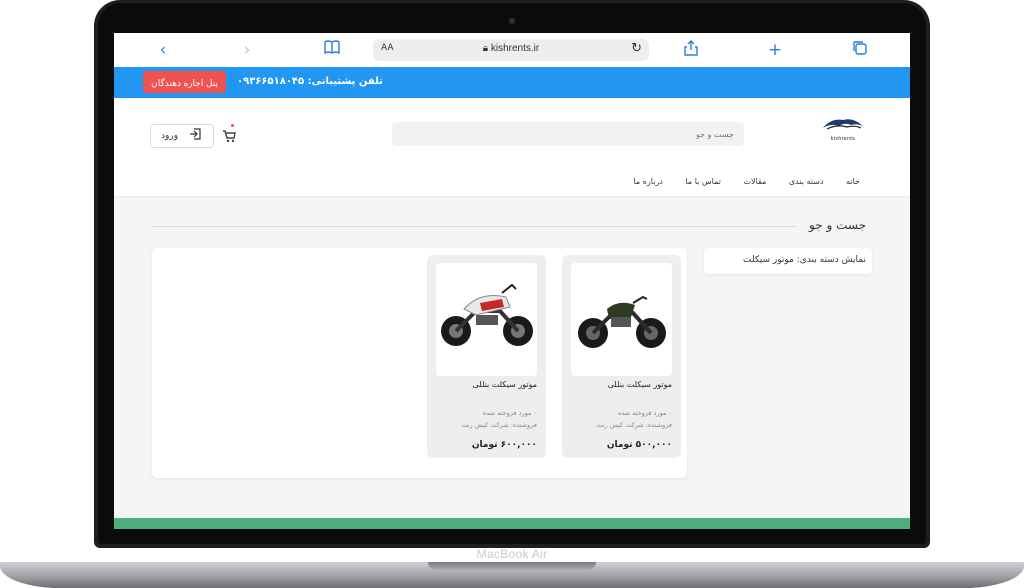 The width and height of the screenshot is (1024, 588). Describe the element at coordinates (512, 523) in the screenshot. I see `footer-bar` at that location.